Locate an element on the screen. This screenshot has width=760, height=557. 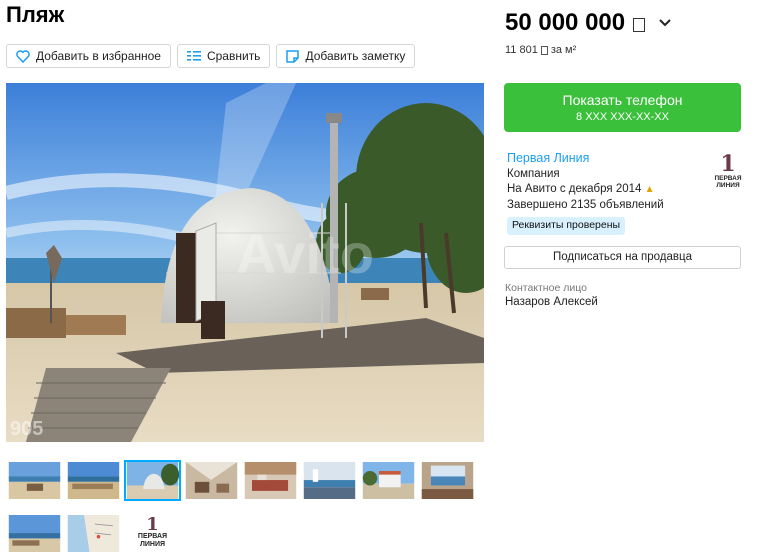
compare-label: Сравнить is located at coordinates (233, 56).